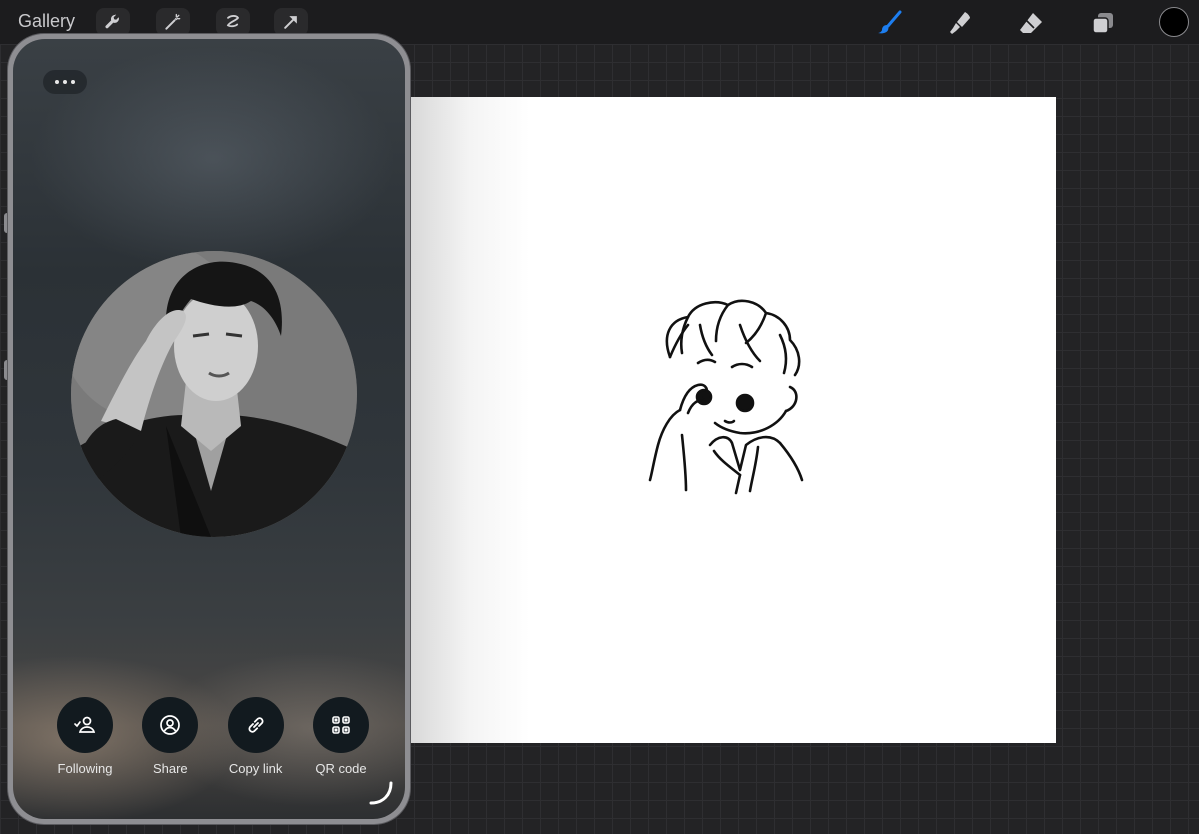  What do you see at coordinates (1174, 22) in the screenshot?
I see `color-picker-button` at bounding box center [1174, 22].